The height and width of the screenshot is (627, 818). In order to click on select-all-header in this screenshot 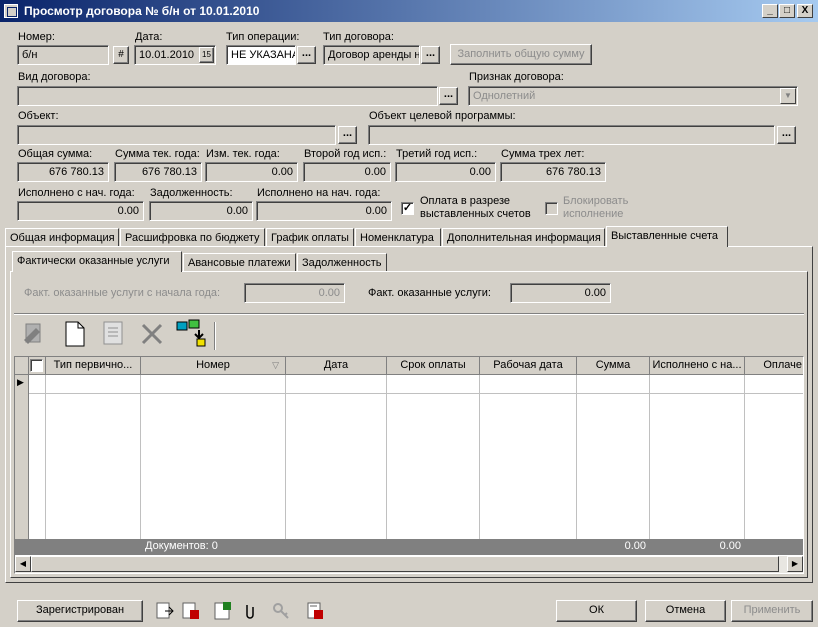, I will do `click(37, 366)`.